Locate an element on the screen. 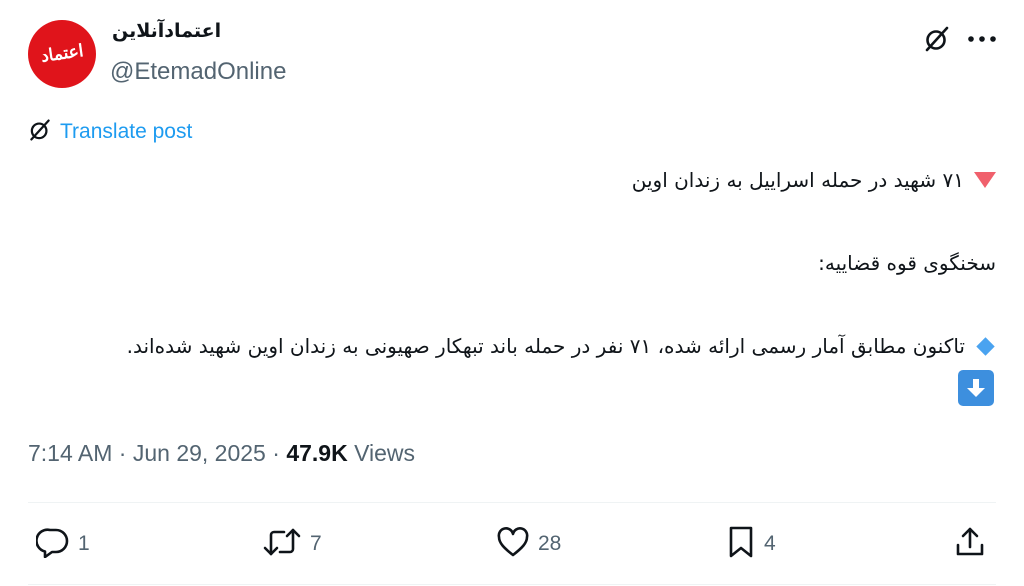 The height and width of the screenshot is (586, 1024). post-headline-text: ۷۱ شهید در حمله اسراییل به زندان اوین is located at coordinates (797, 180).